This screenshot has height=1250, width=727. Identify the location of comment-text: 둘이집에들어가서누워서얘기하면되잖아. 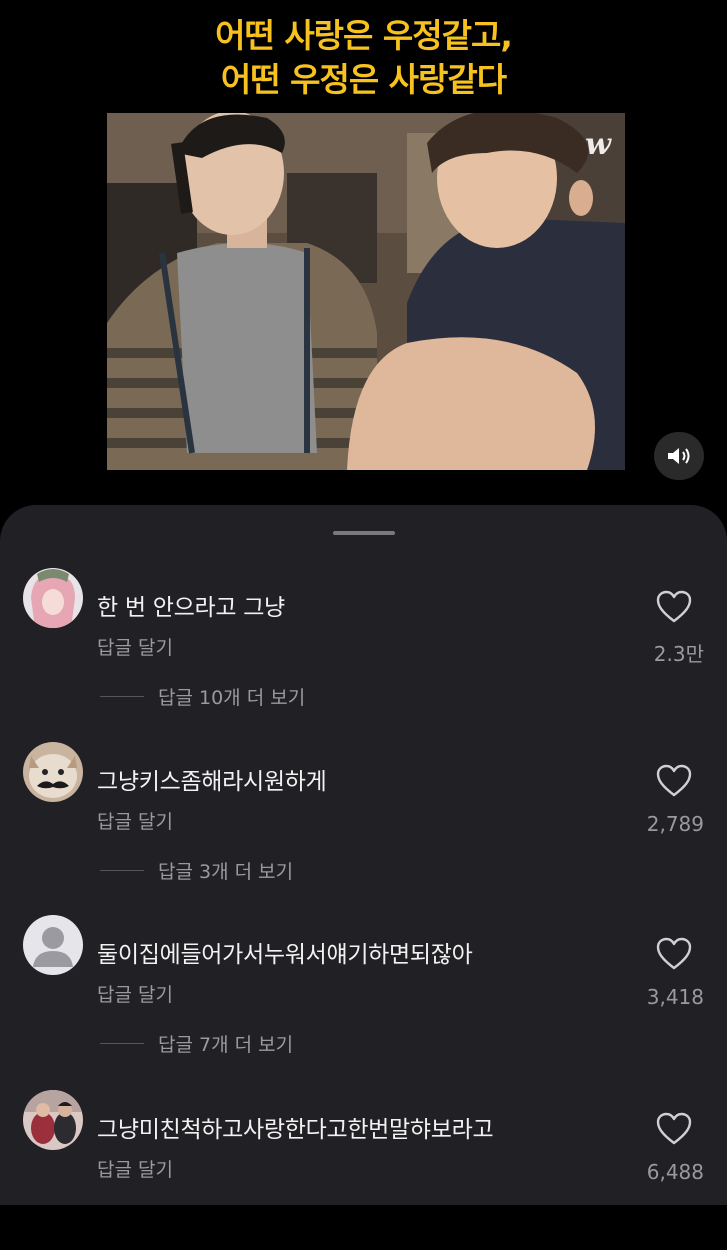
(285, 955).